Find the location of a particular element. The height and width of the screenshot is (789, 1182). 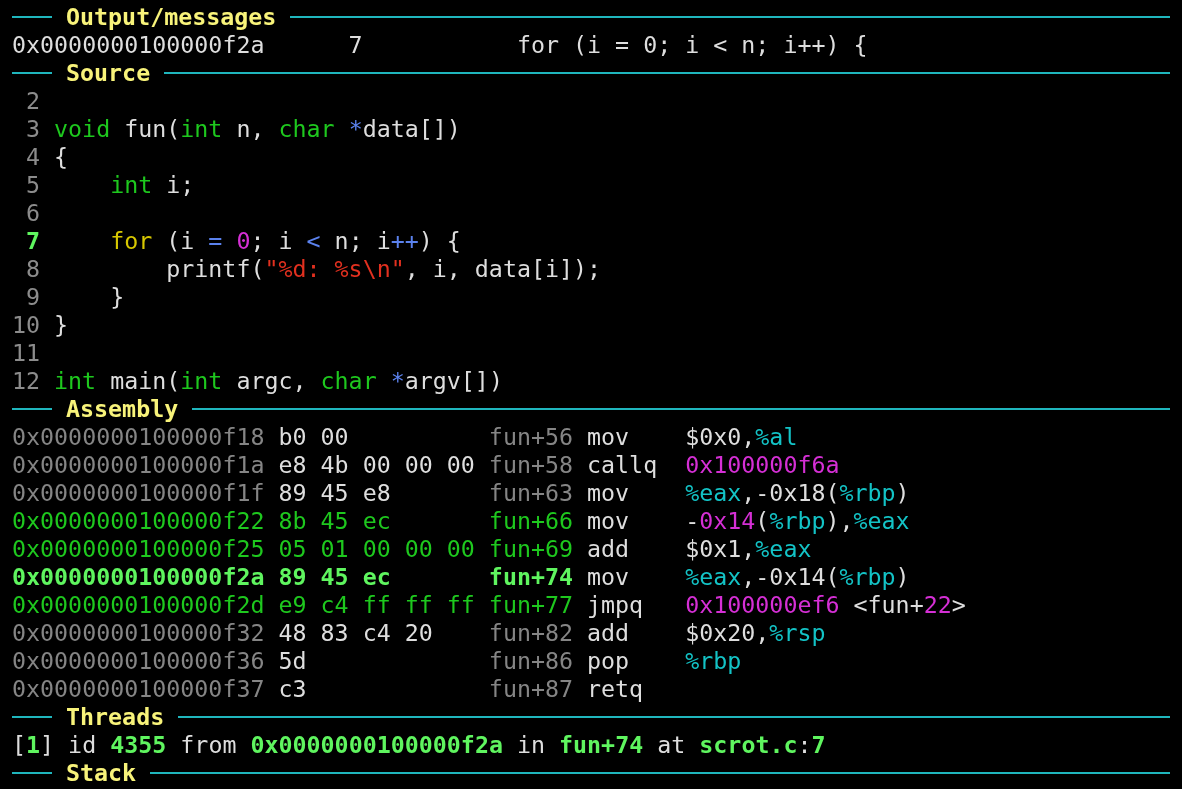

instruction-offset: fun+87 is located at coordinates (530, 688).